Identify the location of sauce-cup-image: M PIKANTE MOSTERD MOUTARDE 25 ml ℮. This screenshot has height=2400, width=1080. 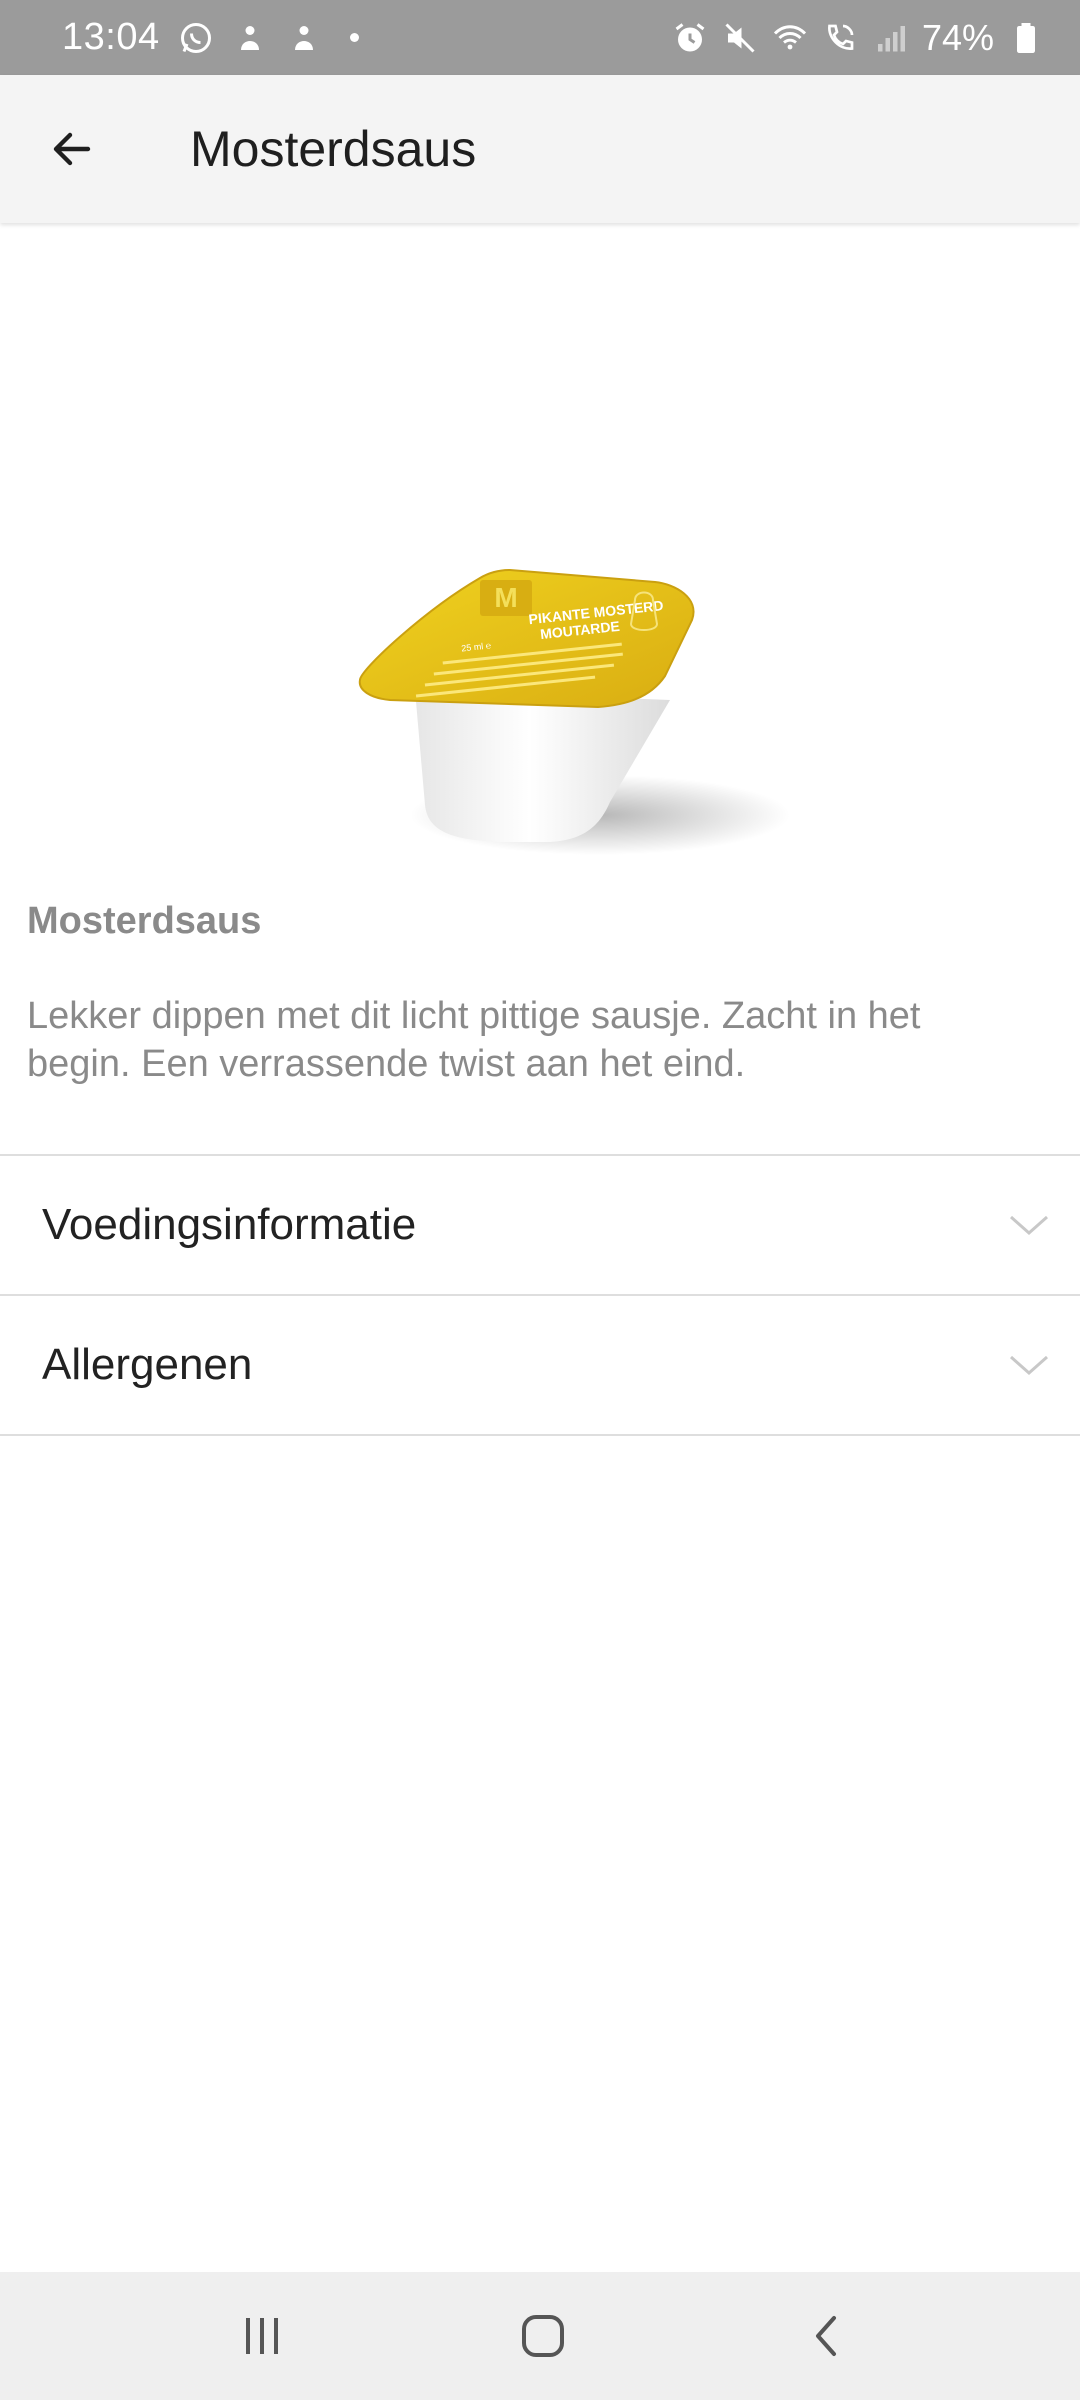
(574, 711).